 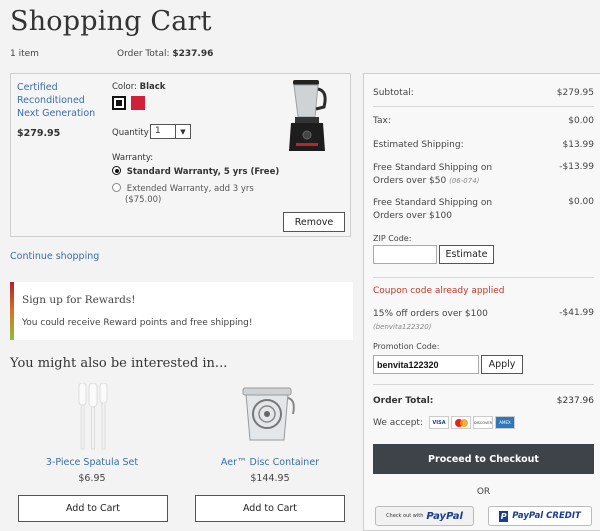 What do you see at coordinates (424, 516) in the screenshot?
I see `paypal-checkout-button: Check out with PayPal` at bounding box center [424, 516].